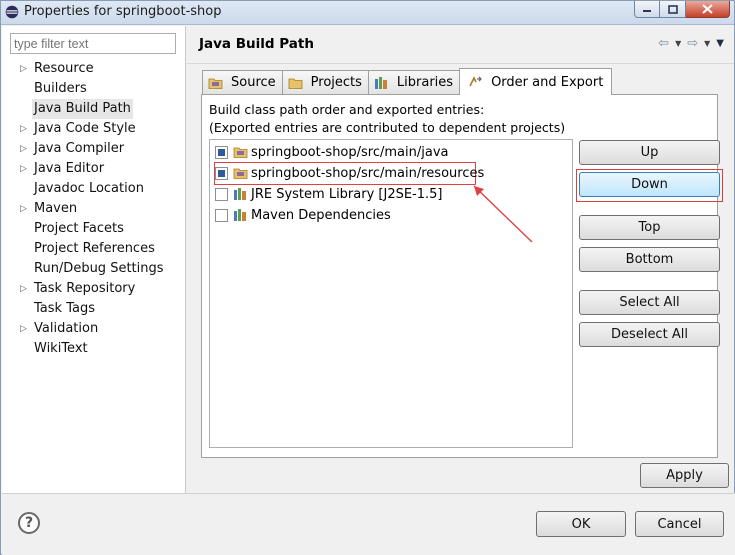  What do you see at coordinates (581, 524) in the screenshot?
I see `ok-button: OK` at bounding box center [581, 524].